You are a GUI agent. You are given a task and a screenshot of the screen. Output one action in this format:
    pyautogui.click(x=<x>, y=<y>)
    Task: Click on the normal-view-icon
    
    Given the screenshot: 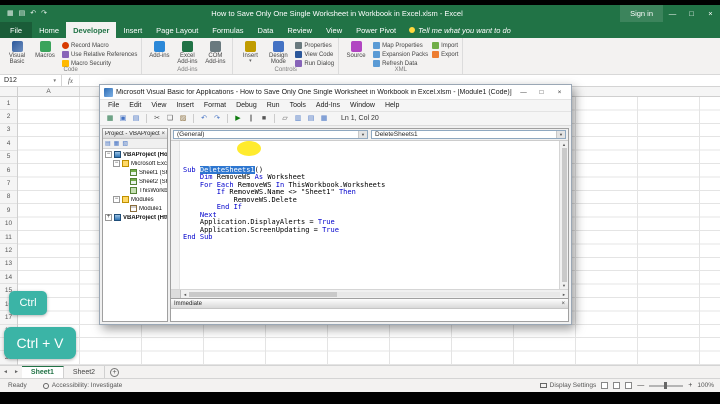 What is the action you would take?
    pyautogui.click(x=605, y=385)
    